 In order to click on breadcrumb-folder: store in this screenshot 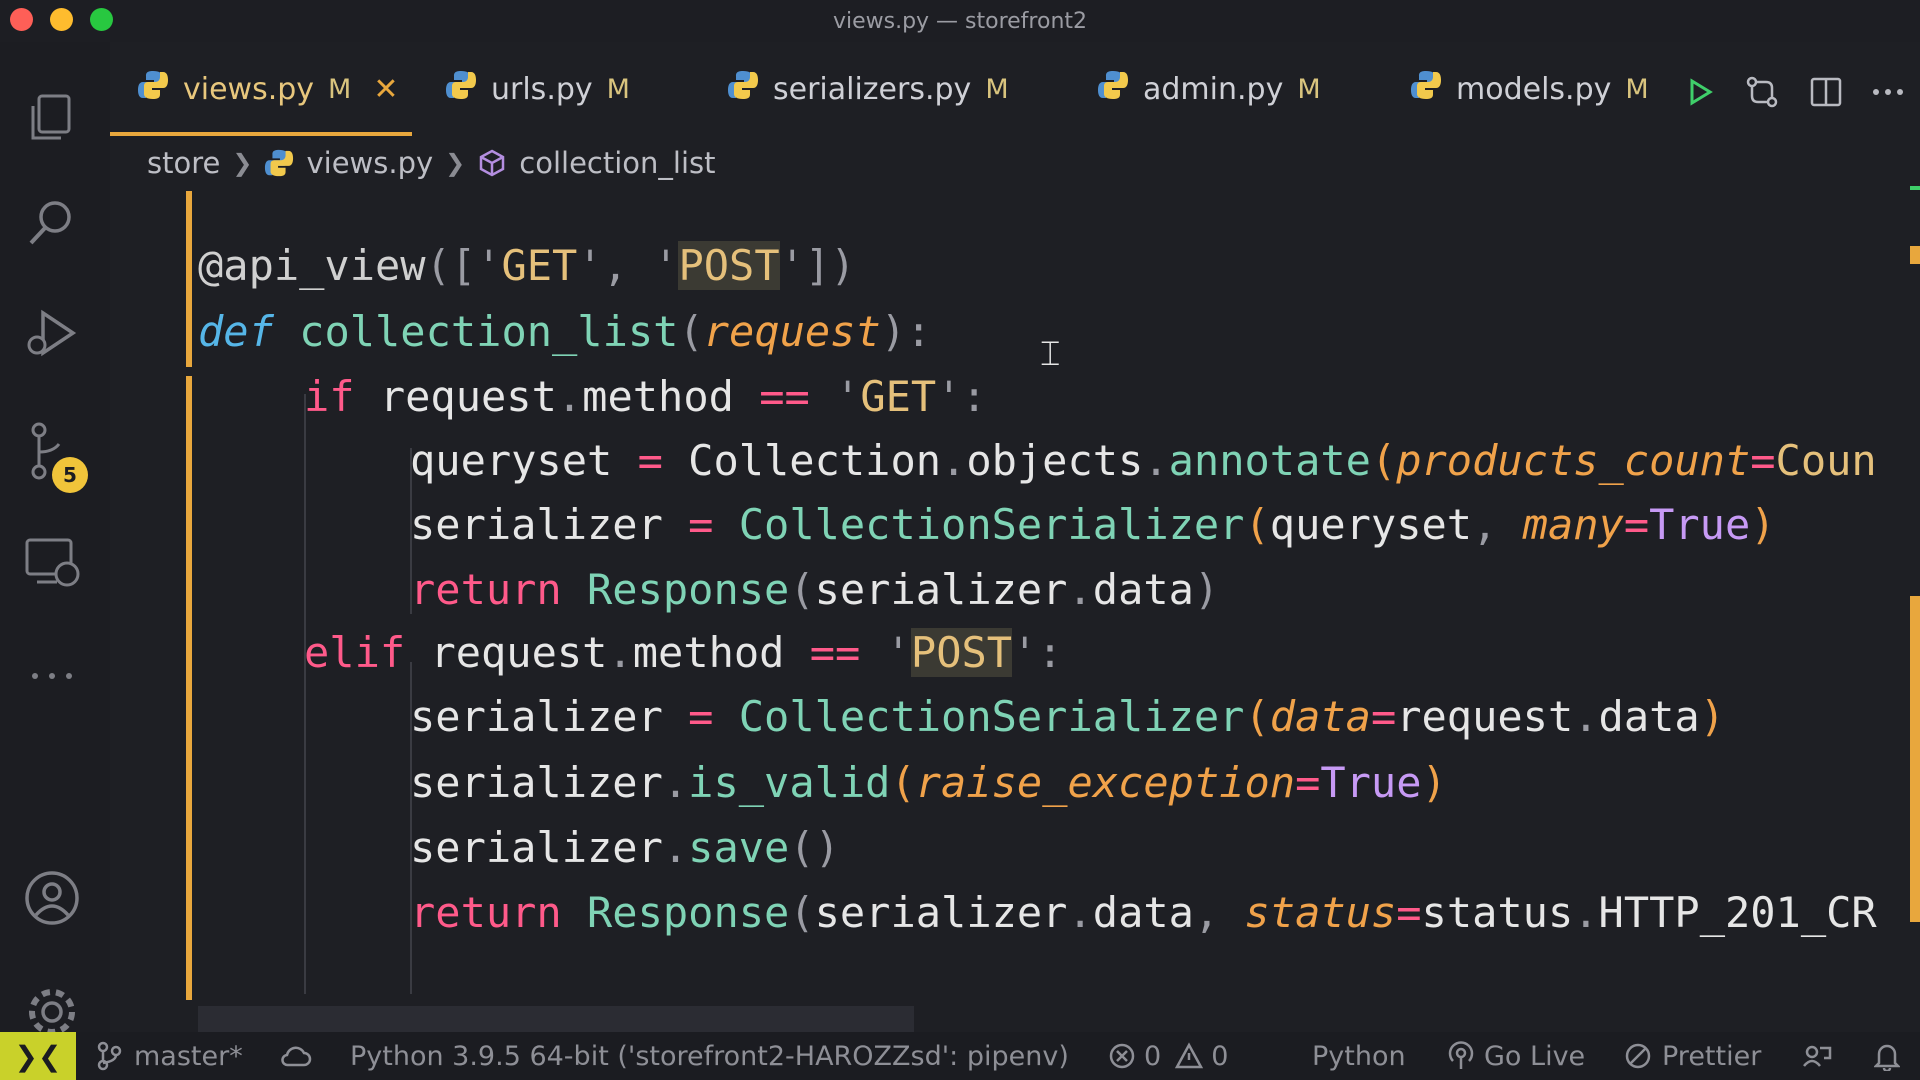, I will do `click(183, 163)`.